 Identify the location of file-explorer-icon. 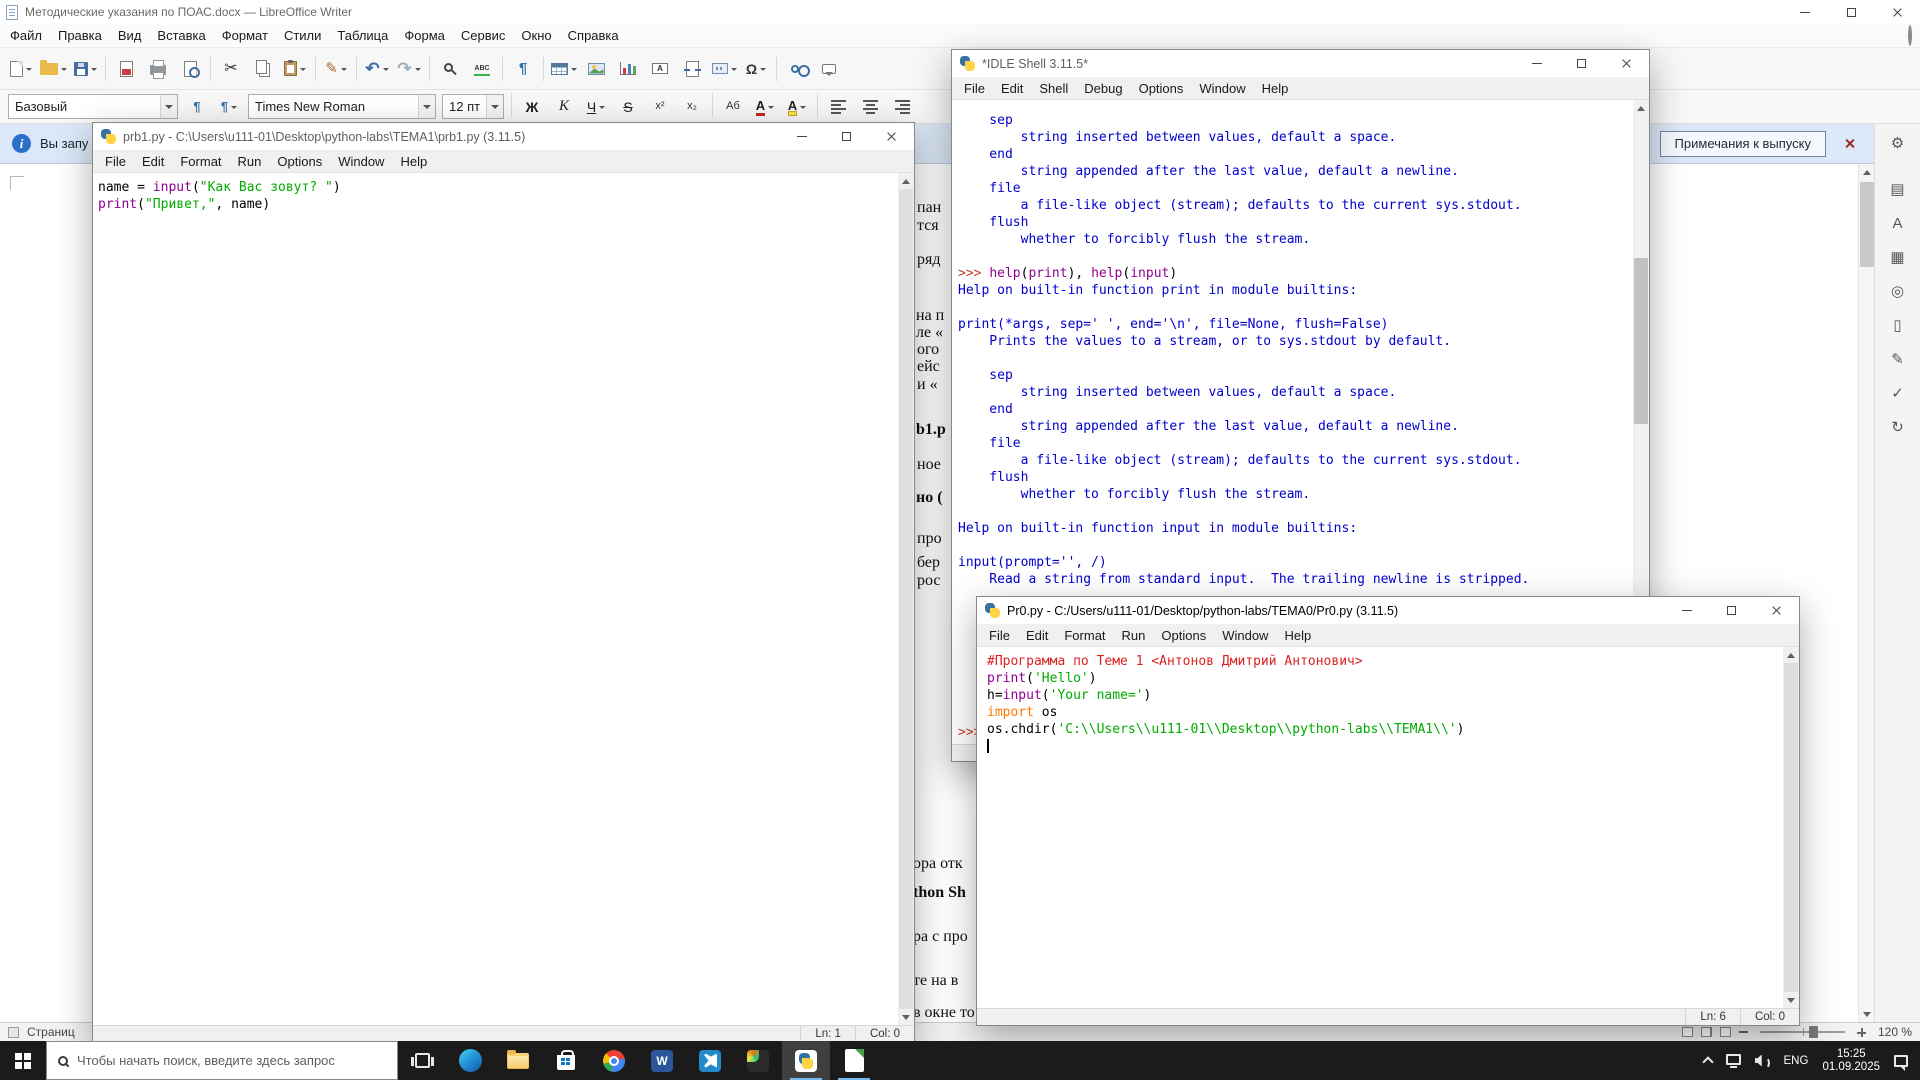
(518, 1060).